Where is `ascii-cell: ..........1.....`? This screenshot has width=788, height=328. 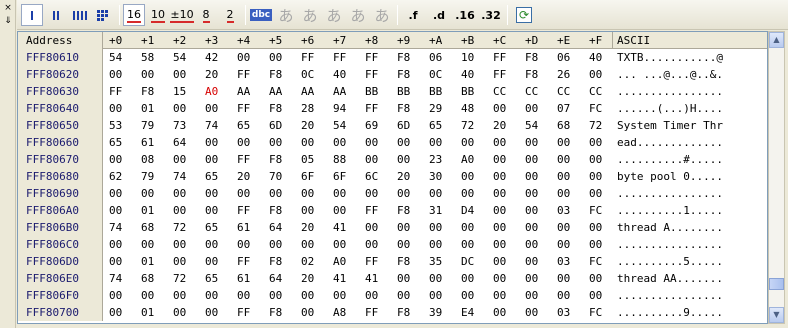 ascii-cell: ..........1..... is located at coordinates (670, 210).